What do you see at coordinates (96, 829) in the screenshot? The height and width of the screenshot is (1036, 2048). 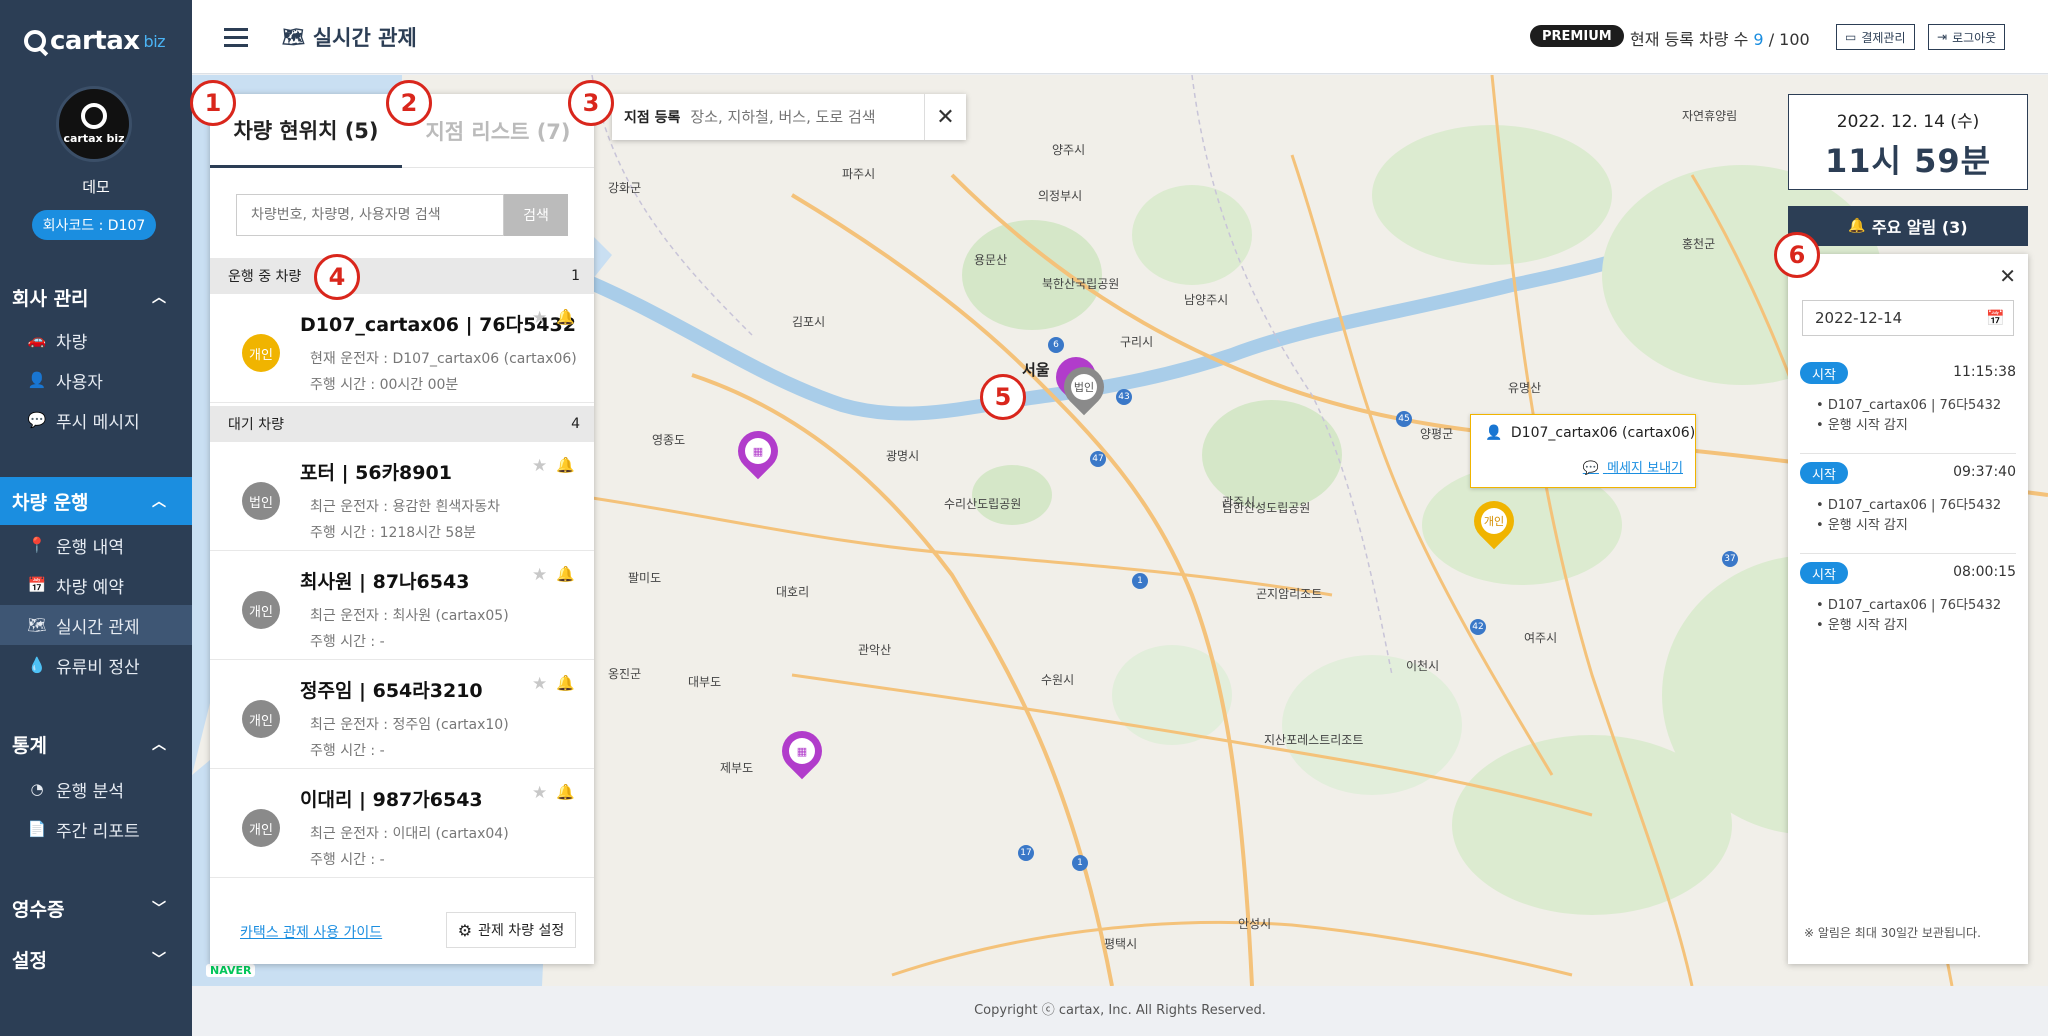 I see `sidebar-item-weekly-report: 📄 주간 리포트` at bounding box center [96, 829].